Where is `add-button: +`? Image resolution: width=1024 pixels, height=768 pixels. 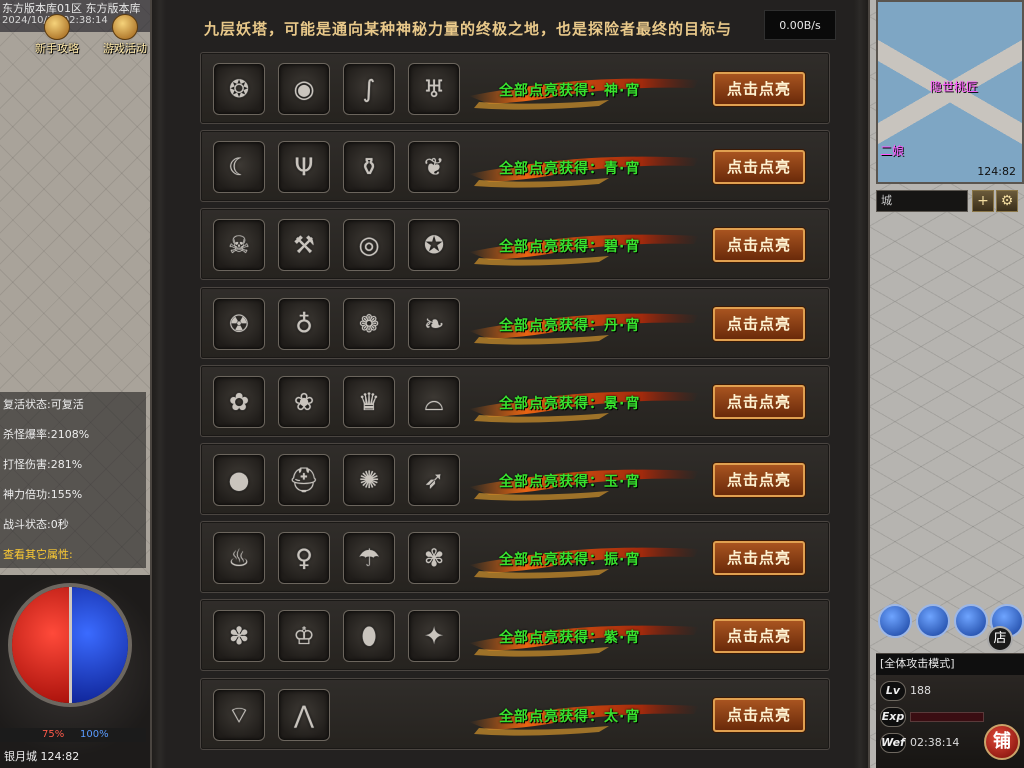
add-button: + is located at coordinates (983, 201).